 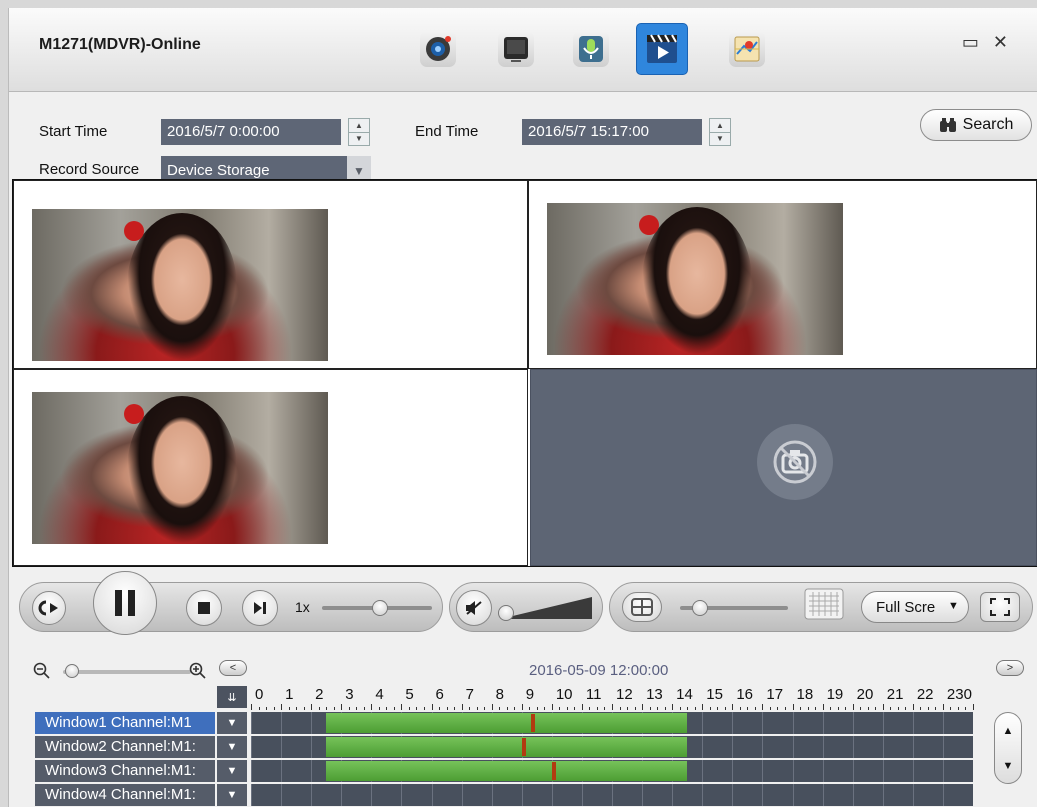 I want to click on start-time-field: 2016/5/7 0:00:00, so click(x=251, y=132).